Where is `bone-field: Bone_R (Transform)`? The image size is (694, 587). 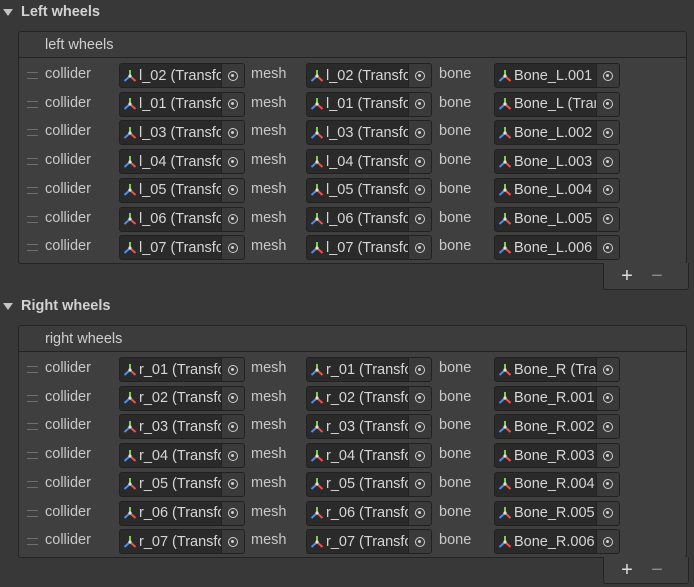 bone-field: Bone_R (Transform) is located at coordinates (557, 369).